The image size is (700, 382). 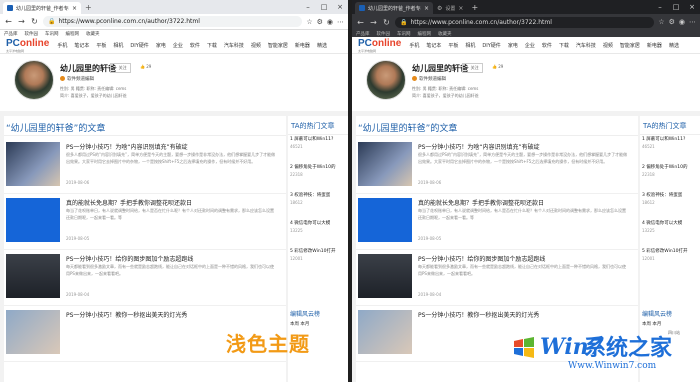 I want to click on hot-article: 3 权验神技：将蛋蛋 18612, so click(x=670, y=206).